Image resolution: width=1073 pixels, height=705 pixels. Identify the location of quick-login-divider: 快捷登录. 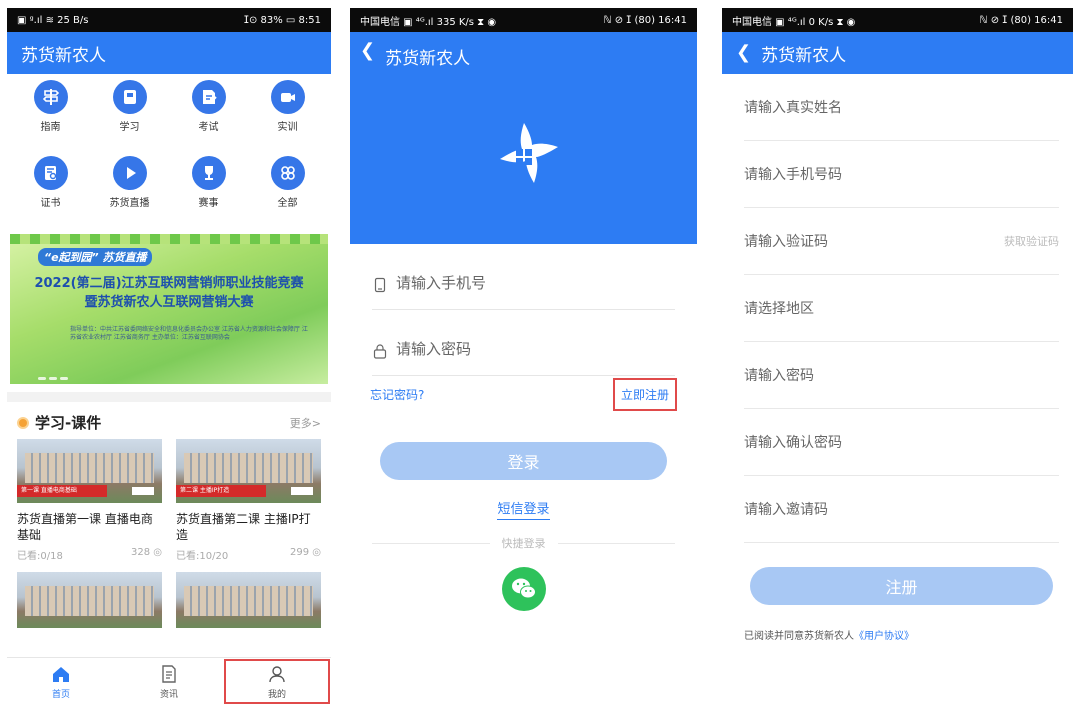
(523, 543).